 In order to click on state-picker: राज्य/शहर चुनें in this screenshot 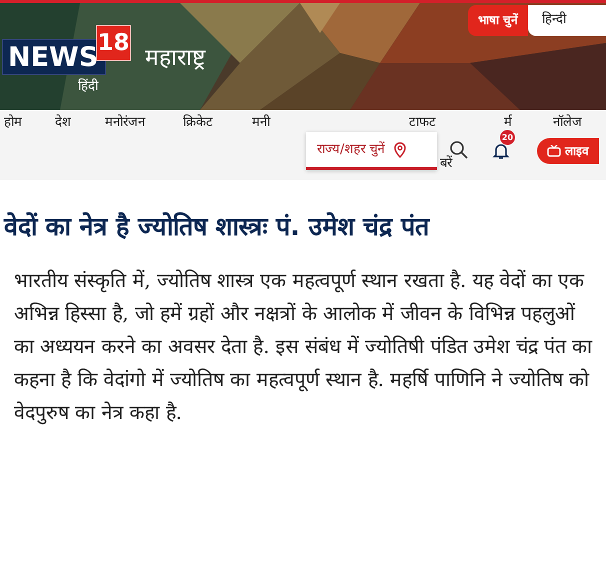, I will do `click(371, 151)`.